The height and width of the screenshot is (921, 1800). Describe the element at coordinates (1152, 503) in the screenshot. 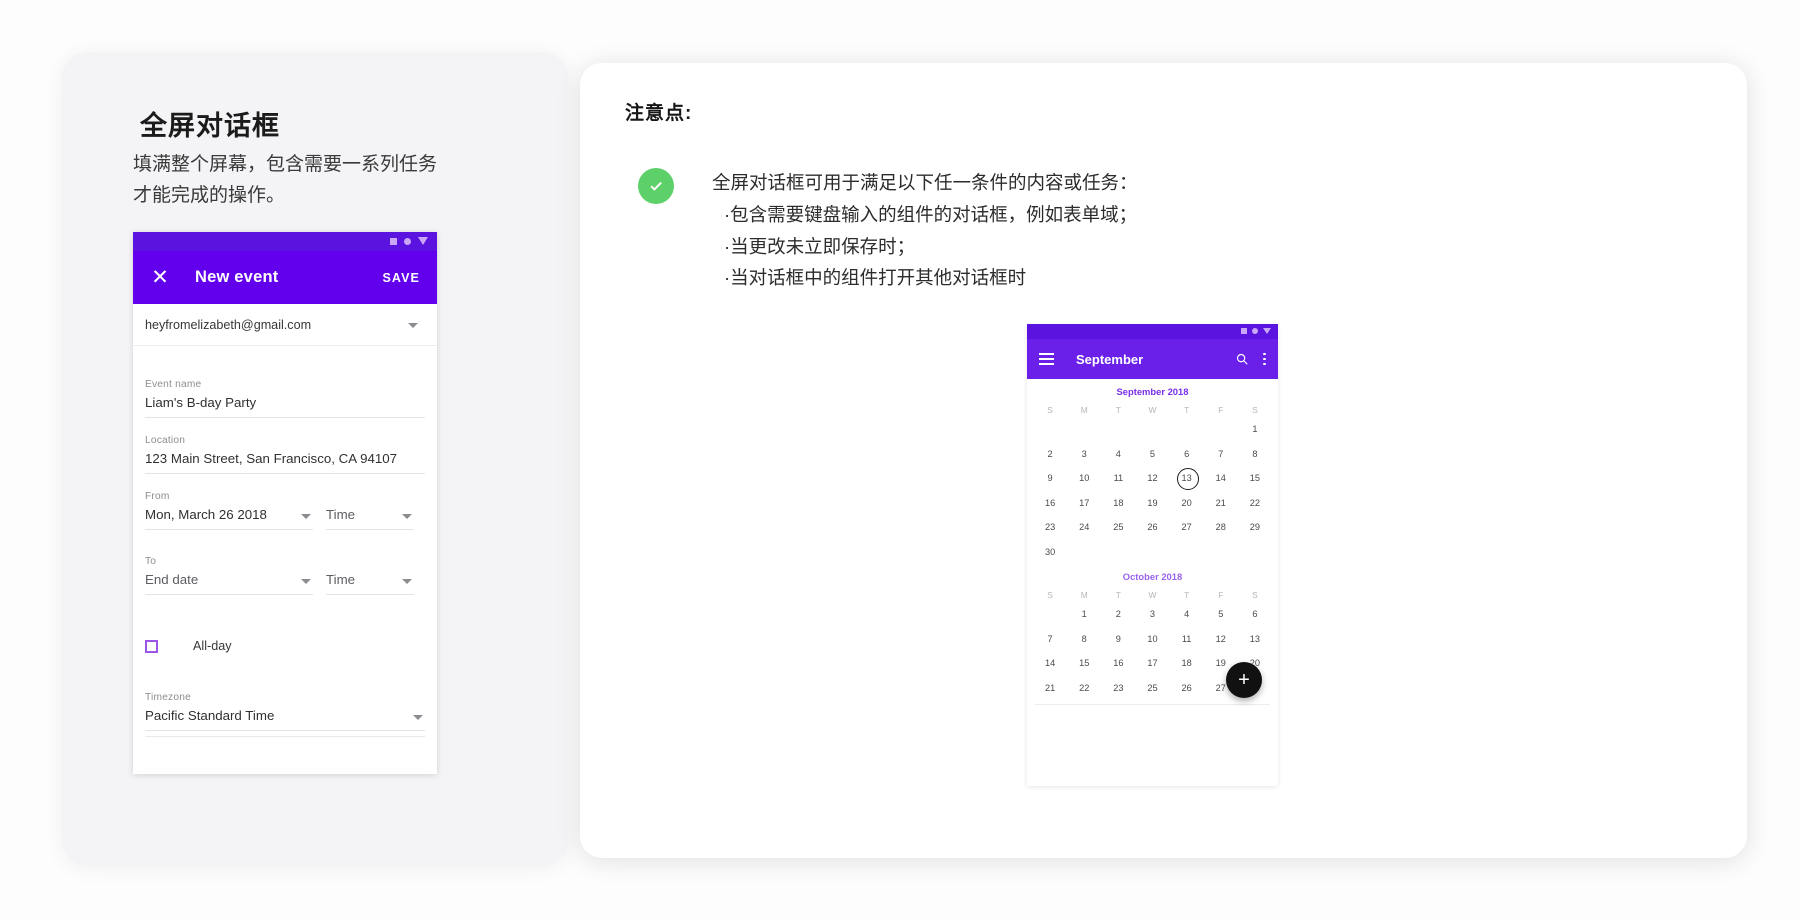

I see `day-cell: 19` at that location.